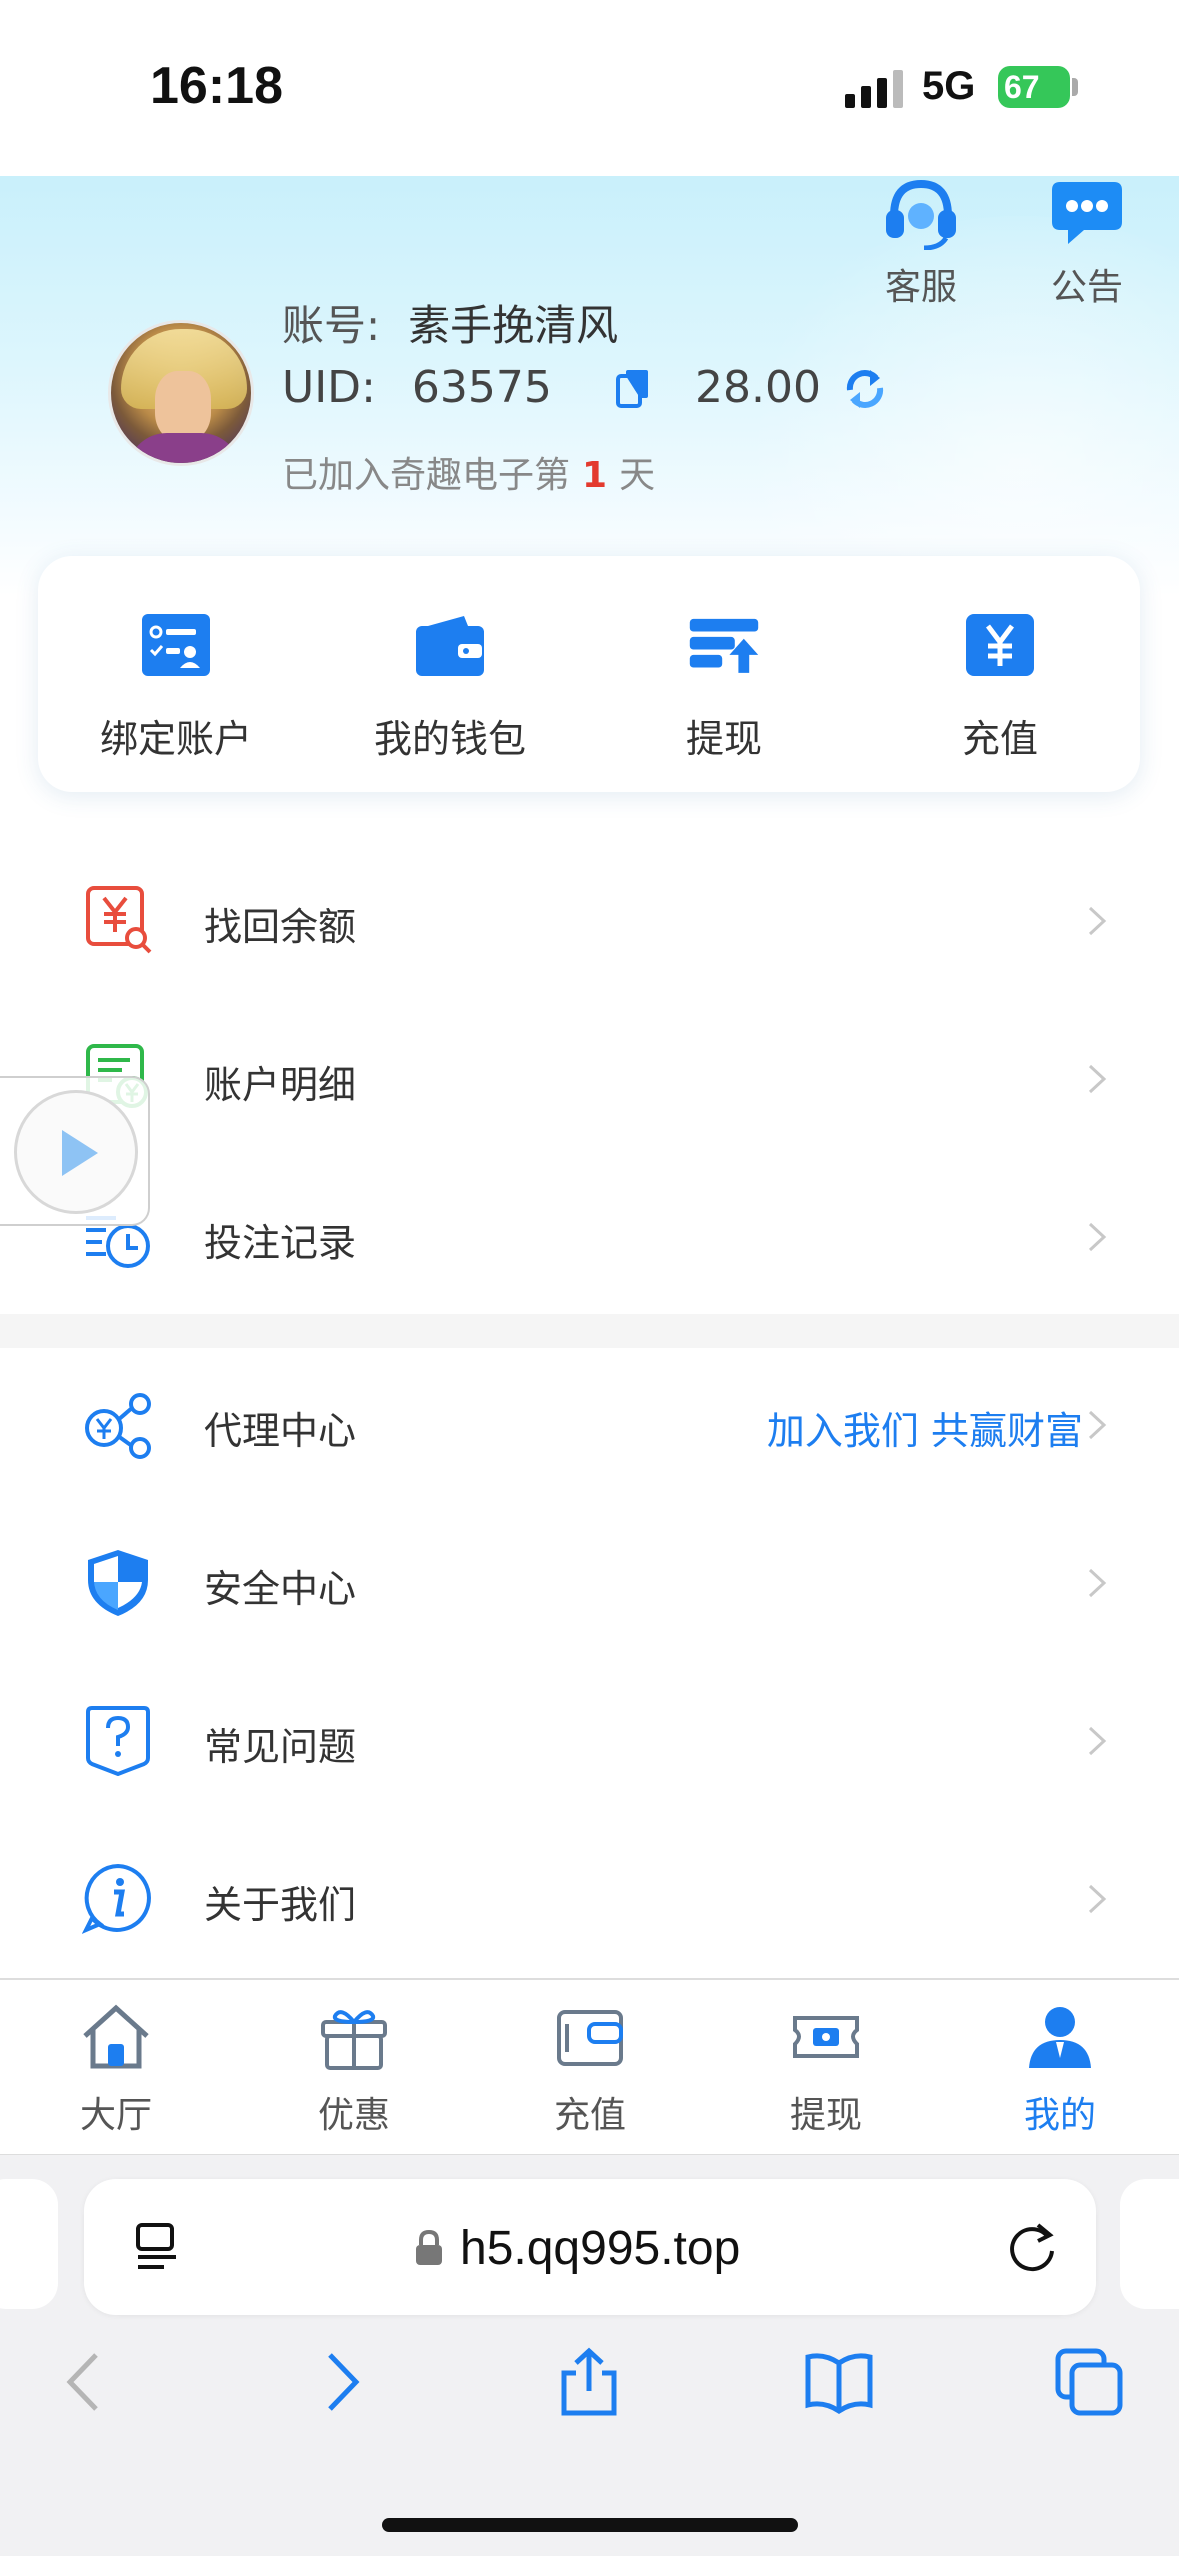  Describe the element at coordinates (116, 2070) in the screenshot. I see `tab-lobby: 大厅` at that location.